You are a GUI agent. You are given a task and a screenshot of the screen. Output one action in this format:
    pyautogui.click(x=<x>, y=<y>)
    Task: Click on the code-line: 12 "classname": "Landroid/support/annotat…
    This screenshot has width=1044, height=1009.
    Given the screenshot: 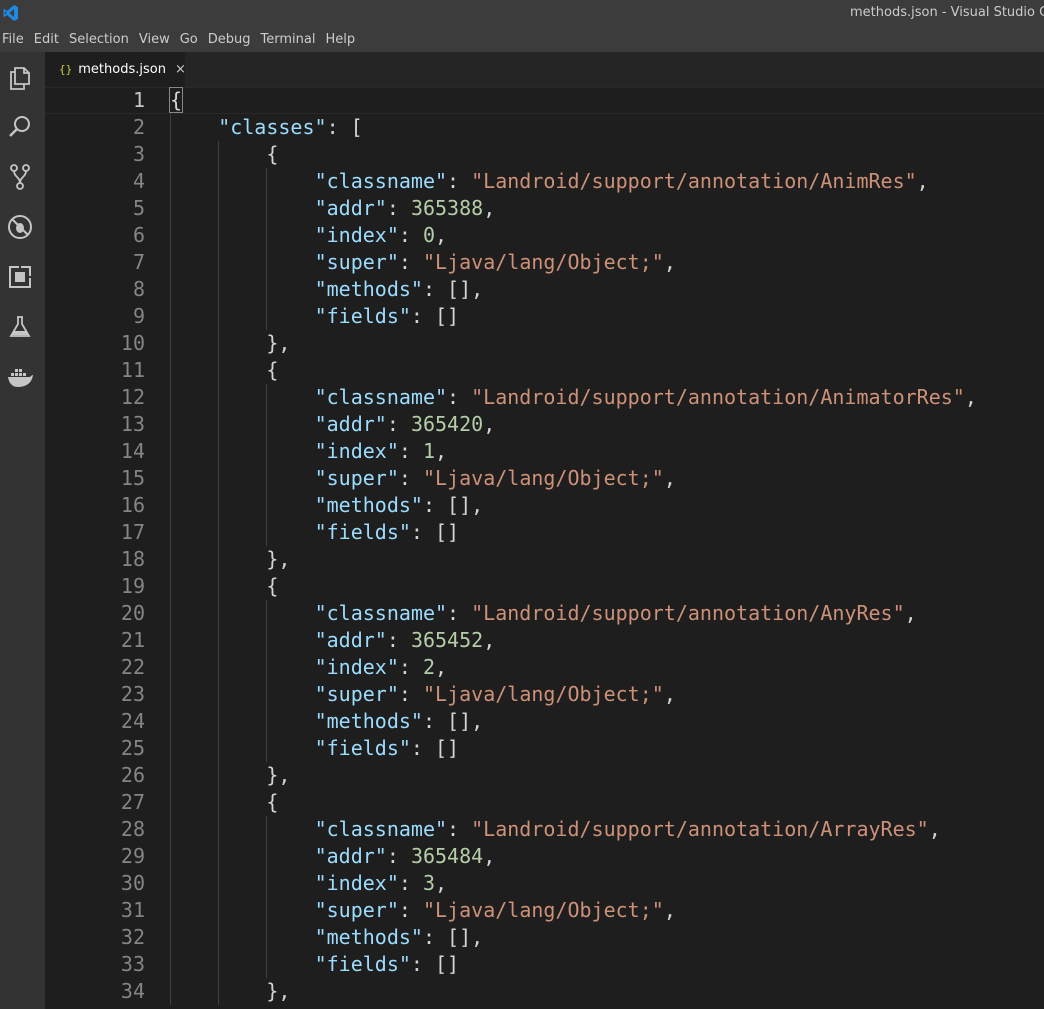 What is the action you would take?
    pyautogui.click(x=544, y=397)
    